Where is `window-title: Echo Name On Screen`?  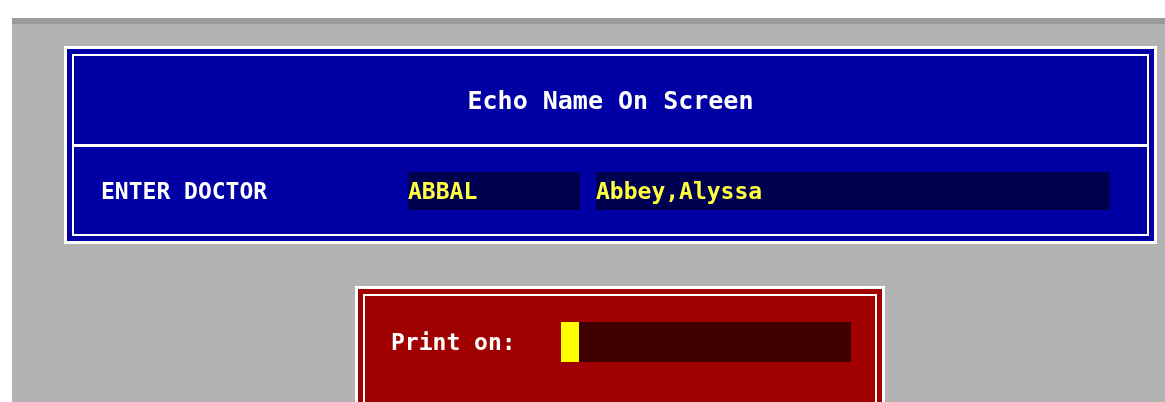
window-title: Echo Name On Screen is located at coordinates (610, 100).